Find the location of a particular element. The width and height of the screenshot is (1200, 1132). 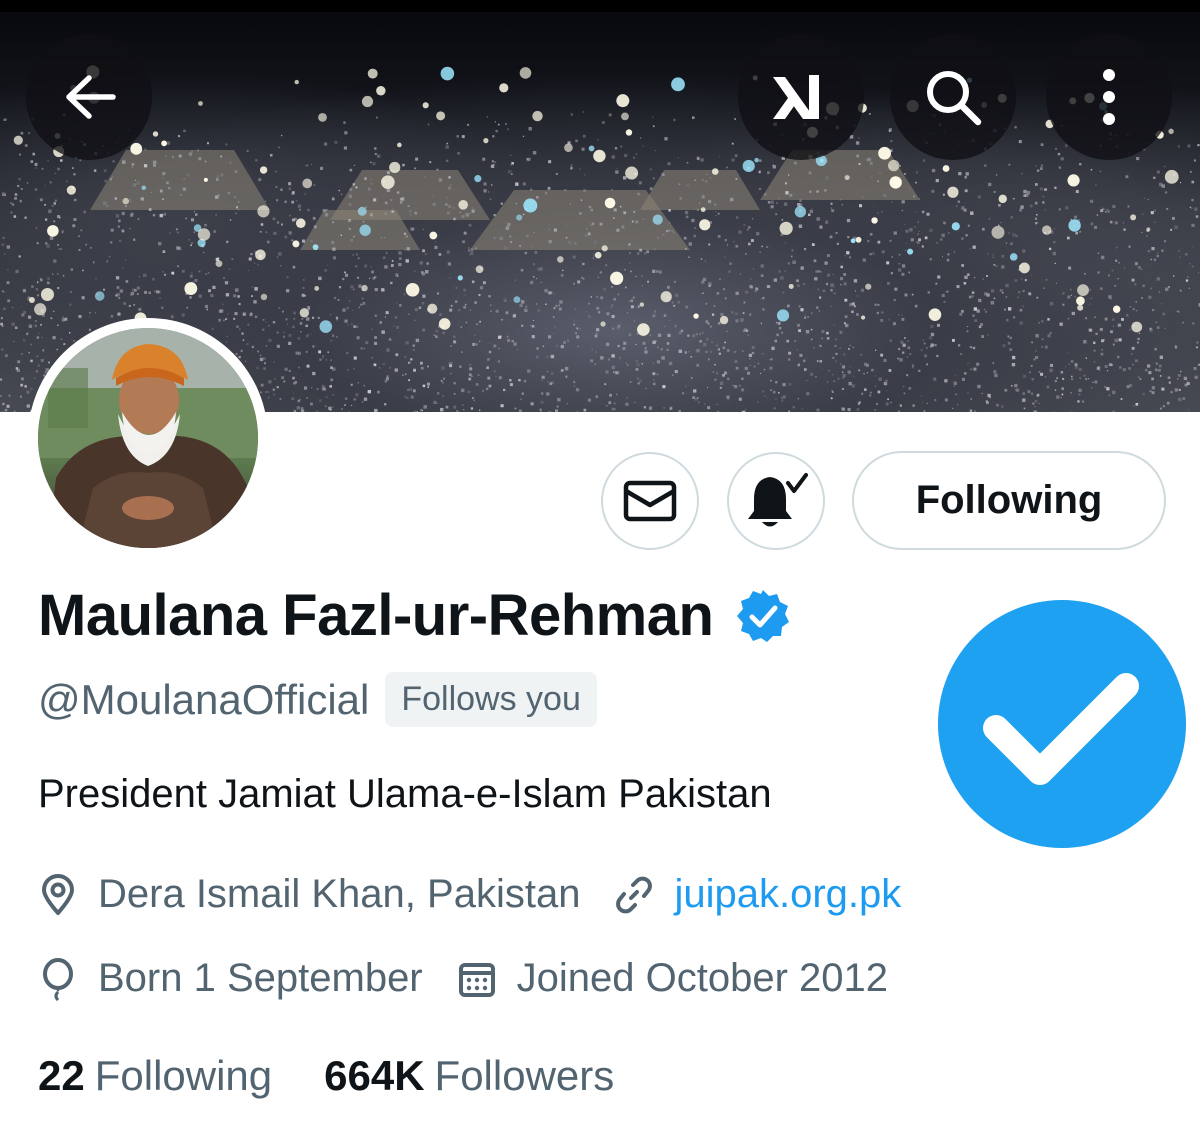

more-vertical-icon is located at coordinates (1109, 97).